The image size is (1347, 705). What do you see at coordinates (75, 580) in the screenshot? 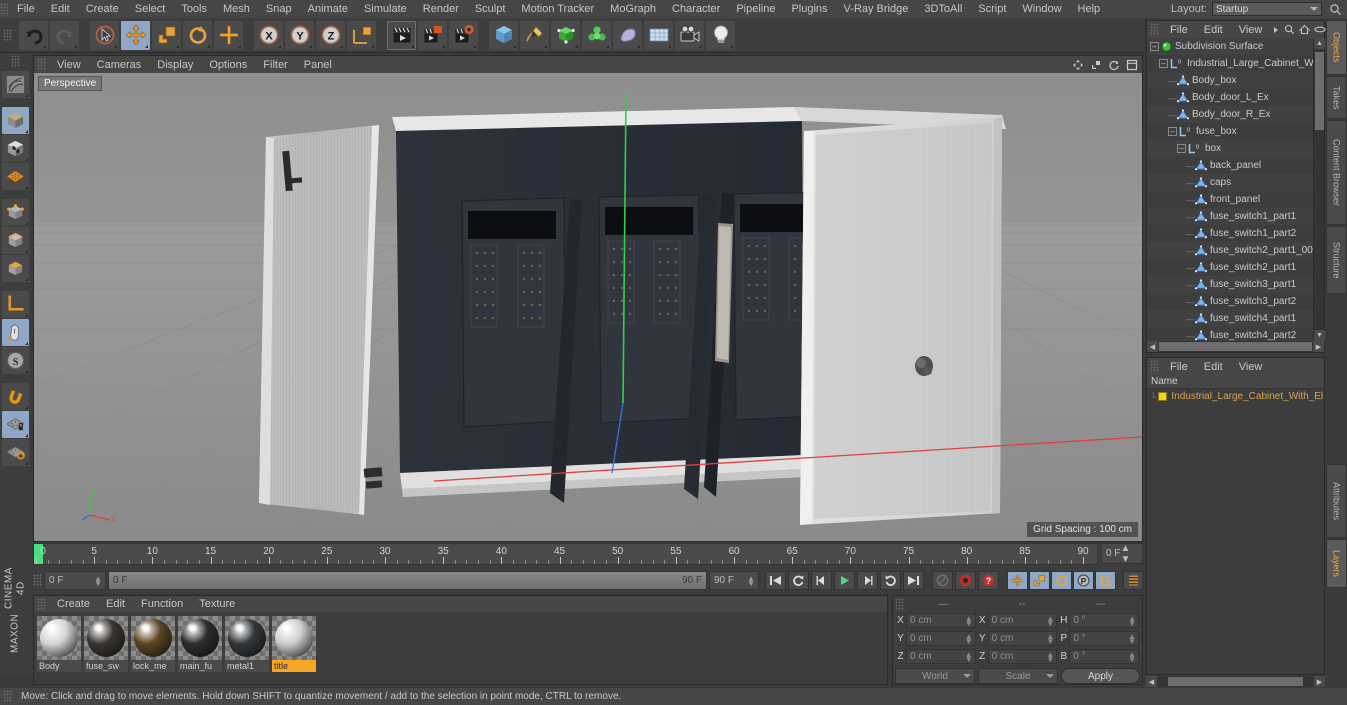
I see `frame-start-field: 0 F ▲ ▼` at bounding box center [75, 580].